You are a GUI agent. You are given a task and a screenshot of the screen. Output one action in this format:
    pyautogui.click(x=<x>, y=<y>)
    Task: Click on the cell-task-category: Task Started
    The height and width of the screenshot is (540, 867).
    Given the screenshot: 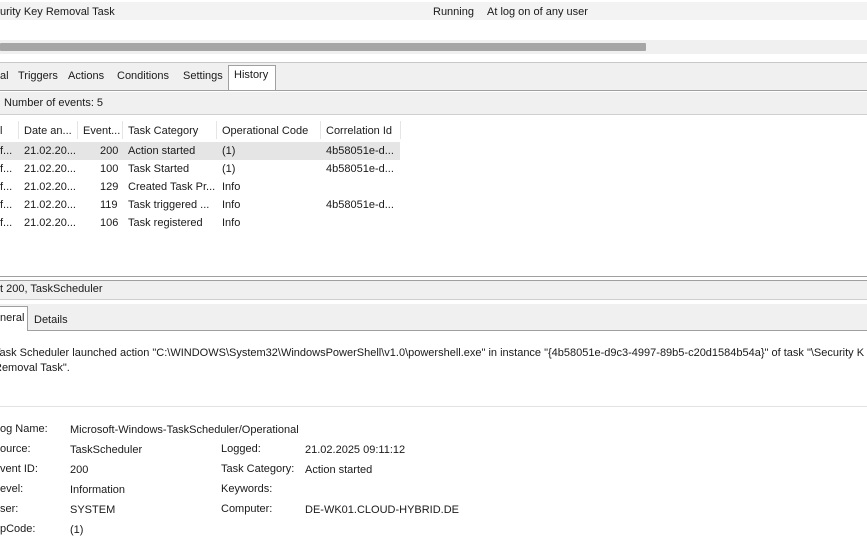 What is the action you would take?
    pyautogui.click(x=159, y=169)
    